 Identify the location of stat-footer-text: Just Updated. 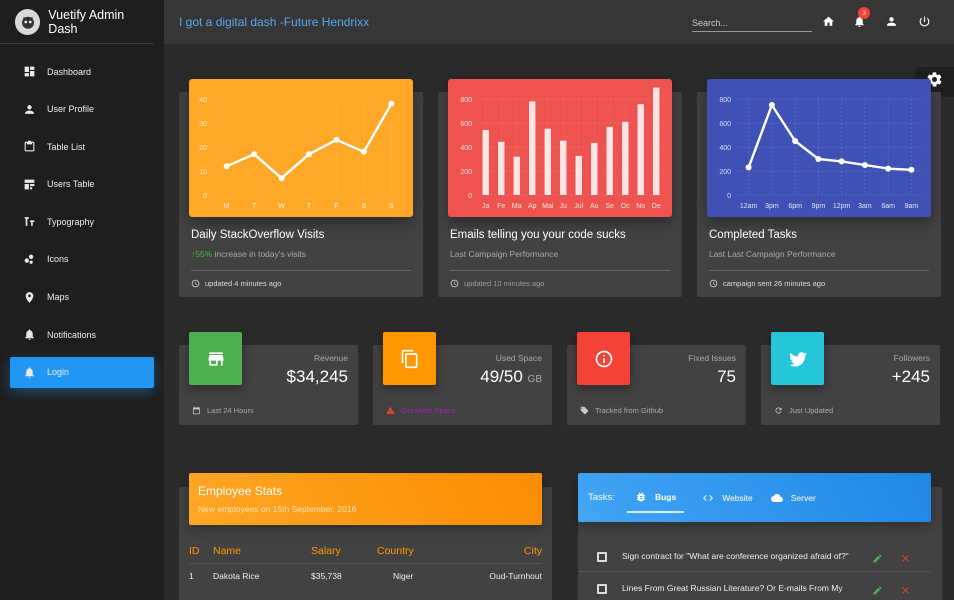
(811, 410).